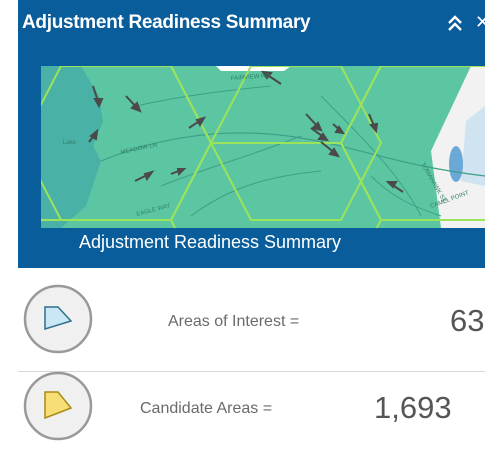  I want to click on close-icon: ✕, so click(480, 22).